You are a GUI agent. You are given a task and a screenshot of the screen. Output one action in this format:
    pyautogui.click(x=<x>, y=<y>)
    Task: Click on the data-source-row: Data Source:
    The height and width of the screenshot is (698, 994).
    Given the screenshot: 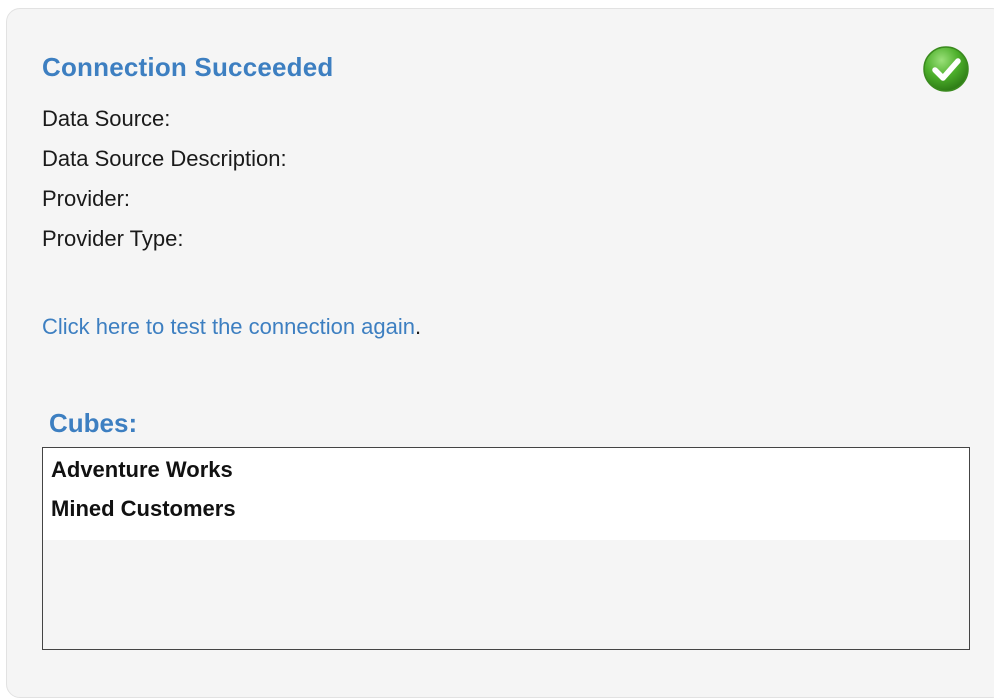 What is the action you would take?
    pyautogui.click(x=109, y=119)
    